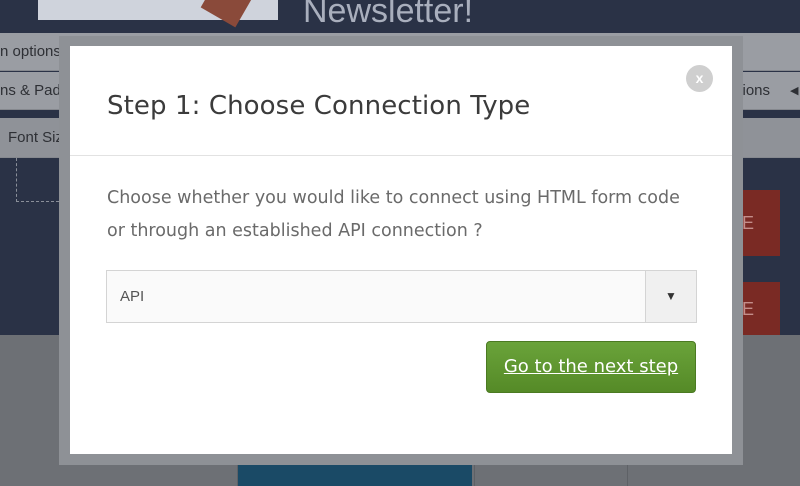 This screenshot has height=486, width=800. What do you see at coordinates (670, 296) in the screenshot?
I see `triangle-down-icon: ▼` at bounding box center [670, 296].